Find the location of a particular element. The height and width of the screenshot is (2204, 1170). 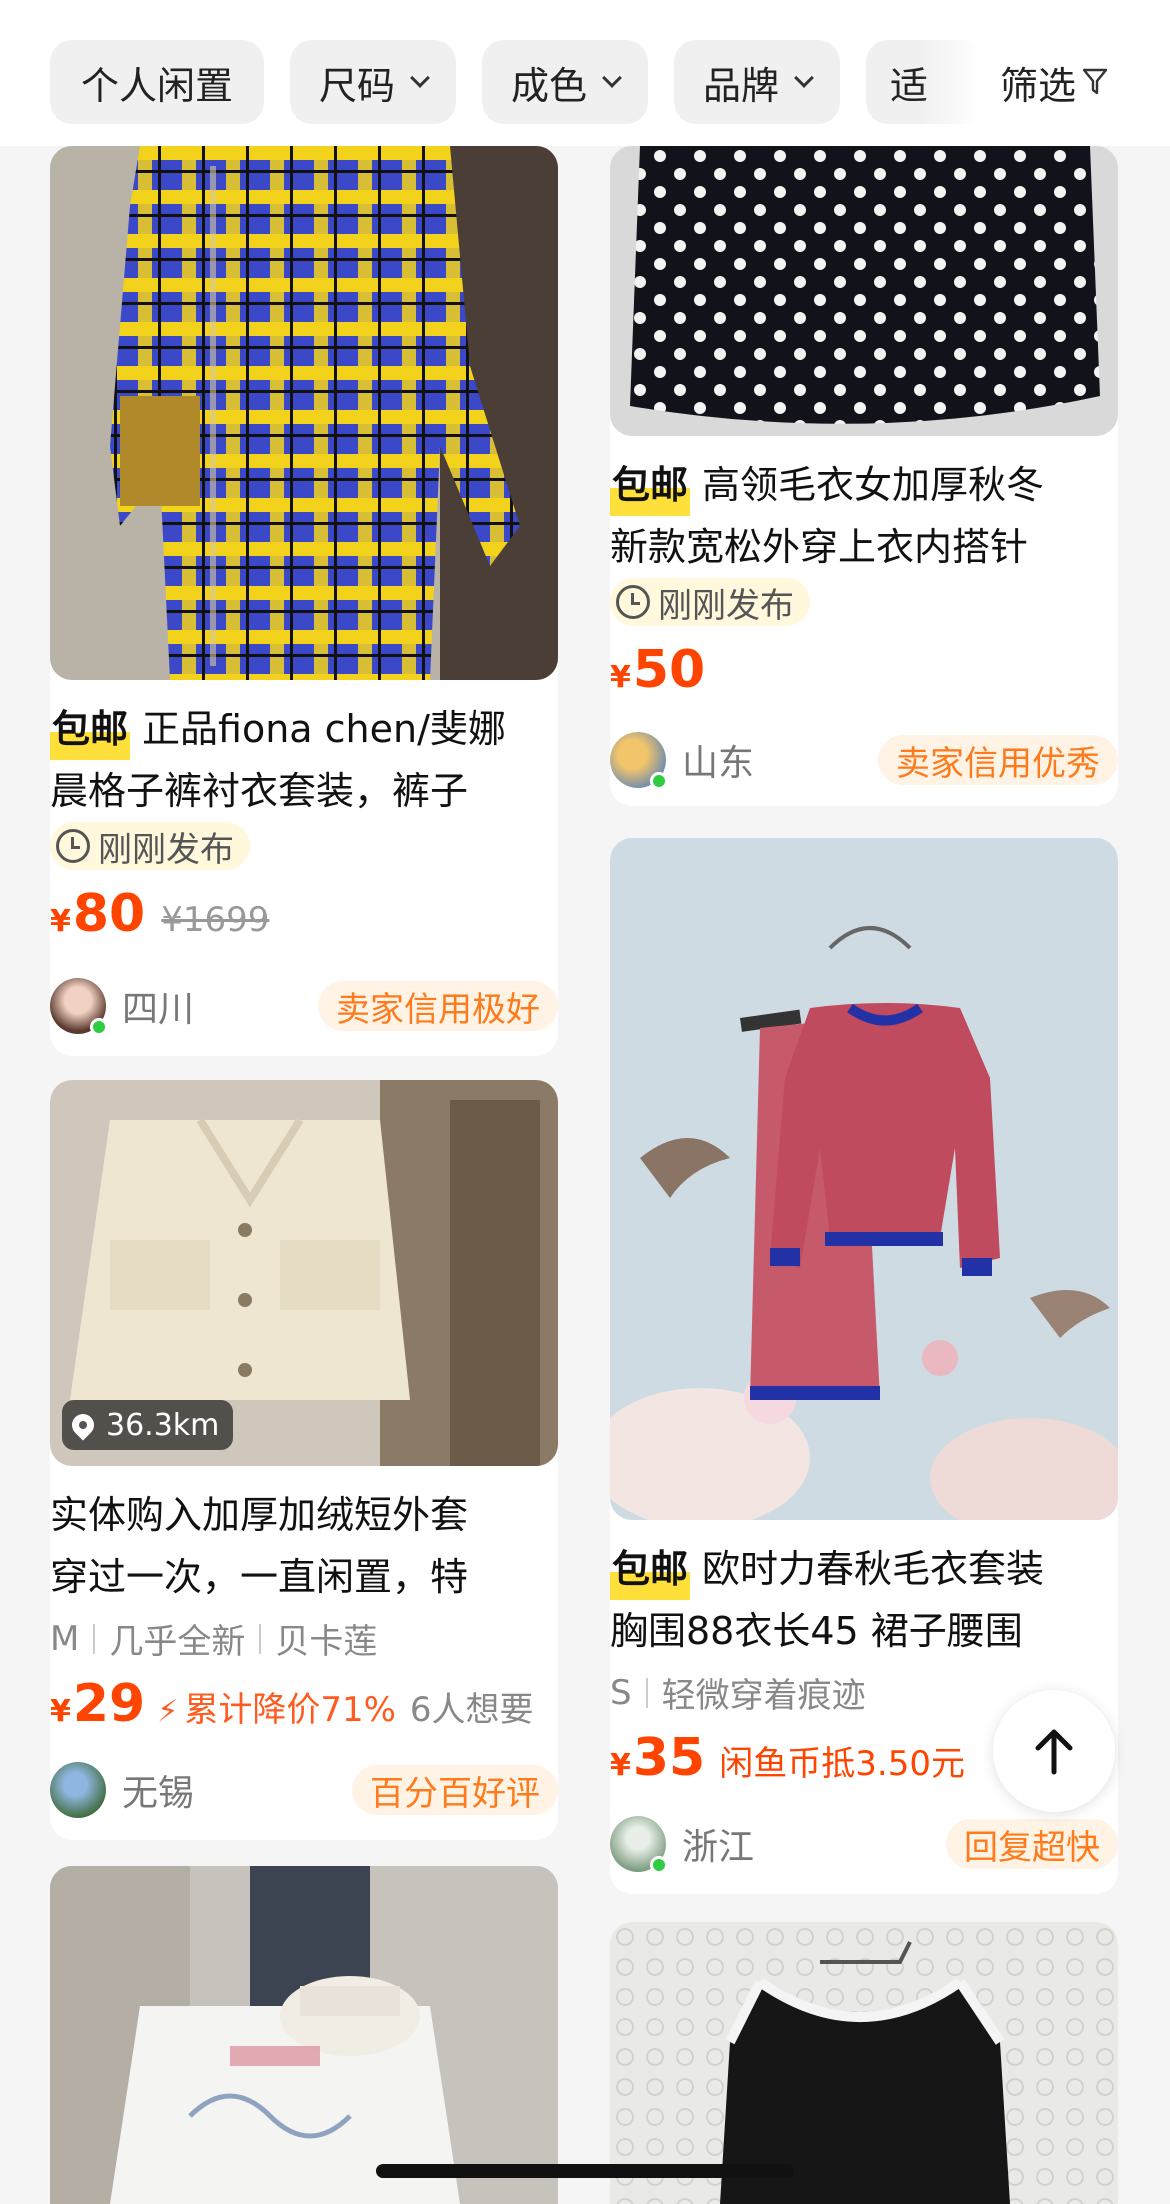

distance-label: 36.3km is located at coordinates (163, 1425).